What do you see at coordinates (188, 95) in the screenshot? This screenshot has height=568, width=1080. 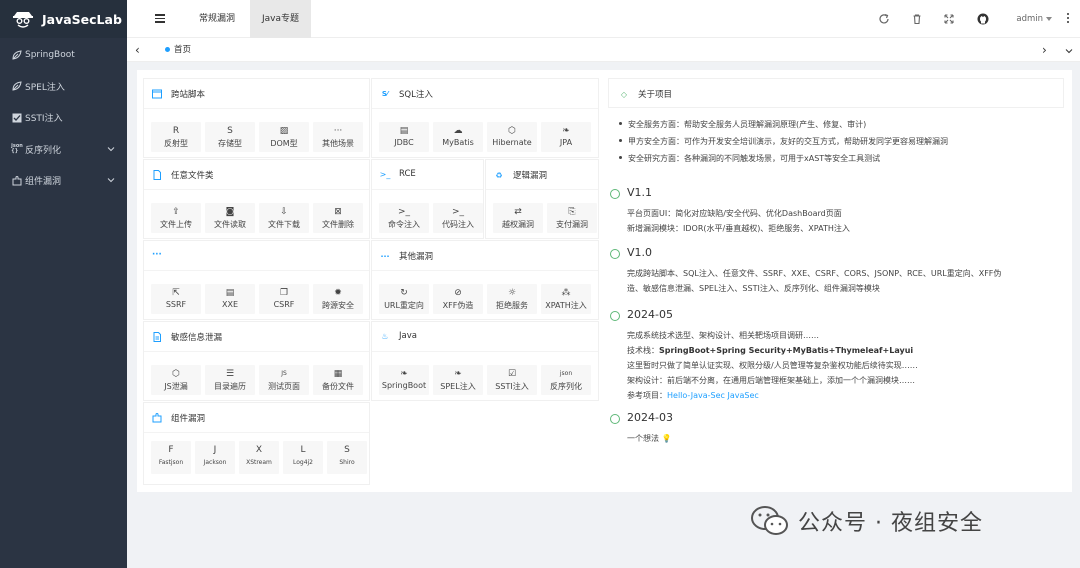 I see `card-title-text: 跨站脚本` at bounding box center [188, 95].